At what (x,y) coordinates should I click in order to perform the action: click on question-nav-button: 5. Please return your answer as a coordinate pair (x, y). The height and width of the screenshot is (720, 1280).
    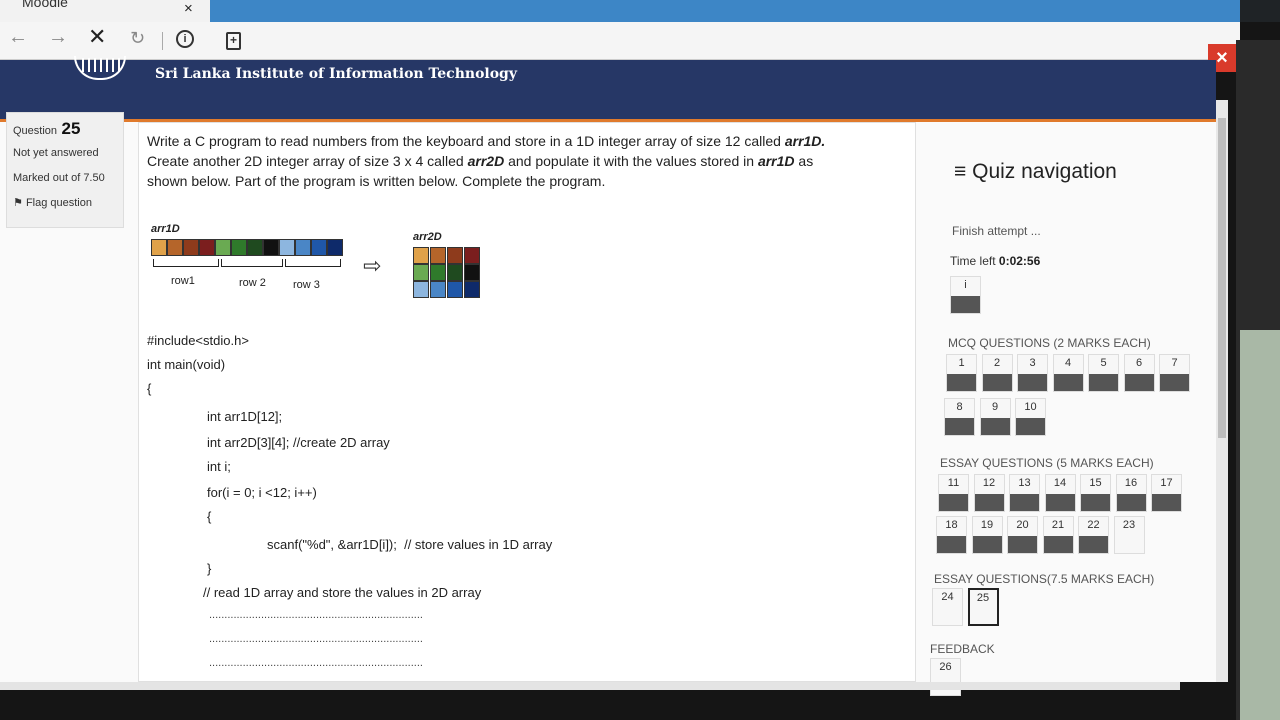
    Looking at the image, I should click on (1103, 373).